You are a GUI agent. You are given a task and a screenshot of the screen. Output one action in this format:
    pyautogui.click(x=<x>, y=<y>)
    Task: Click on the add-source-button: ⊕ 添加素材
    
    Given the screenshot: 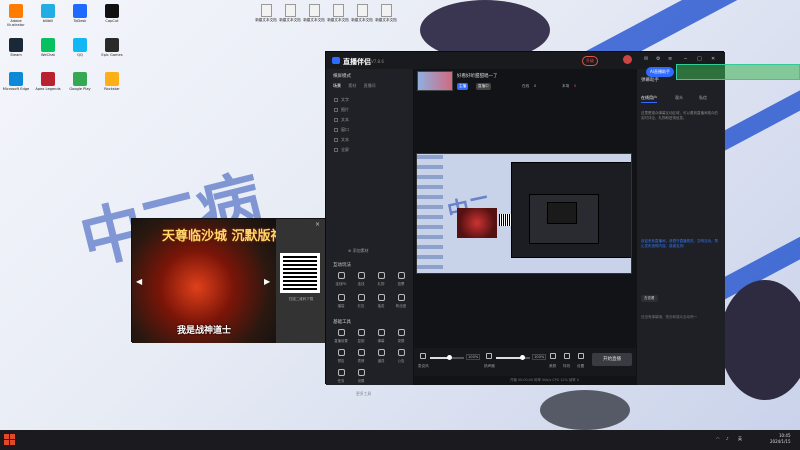 What is the action you would take?
    pyautogui.click(x=358, y=251)
    